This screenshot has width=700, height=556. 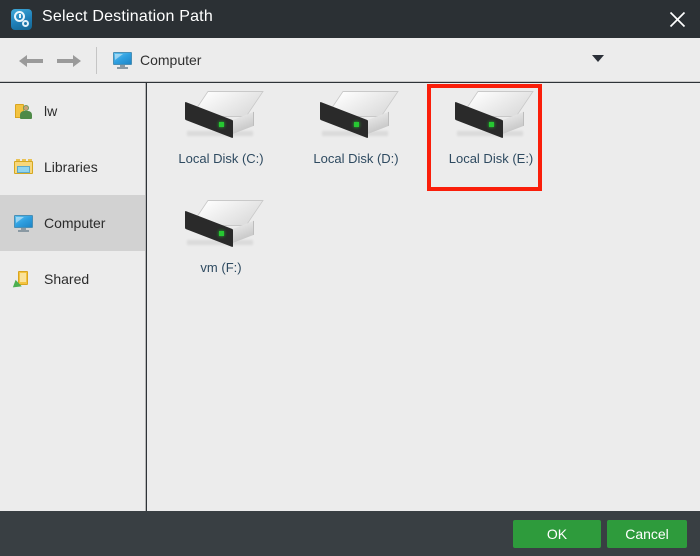 I want to click on sidebar-item-shared: Shared, so click(x=72, y=279).